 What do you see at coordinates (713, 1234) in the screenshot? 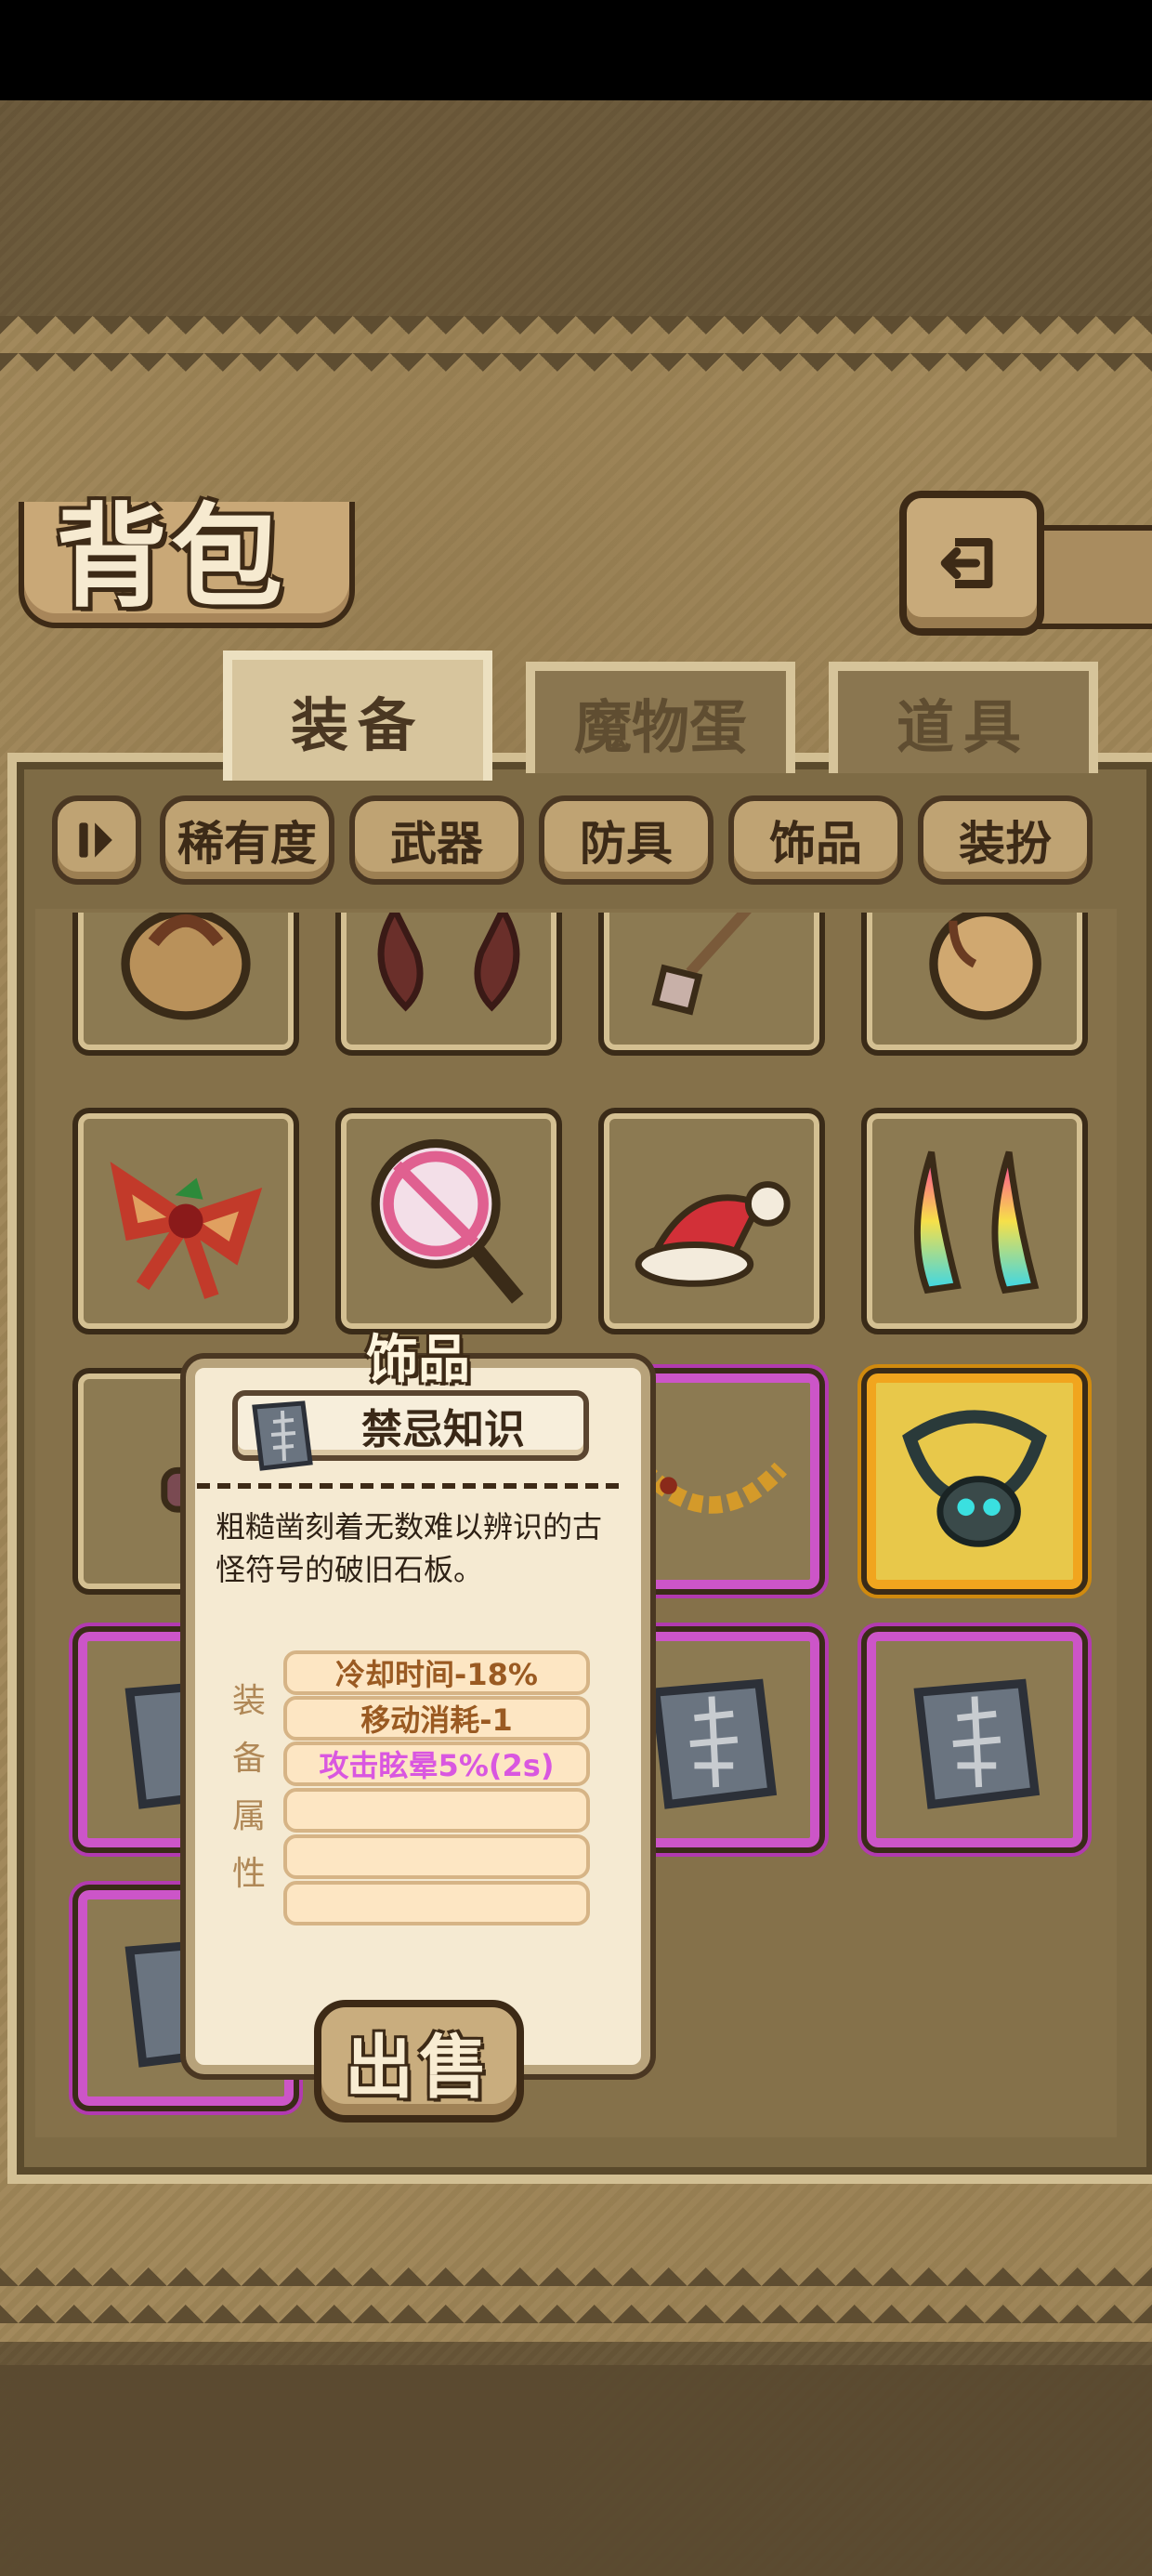
I see `santa-hat-icon` at bounding box center [713, 1234].